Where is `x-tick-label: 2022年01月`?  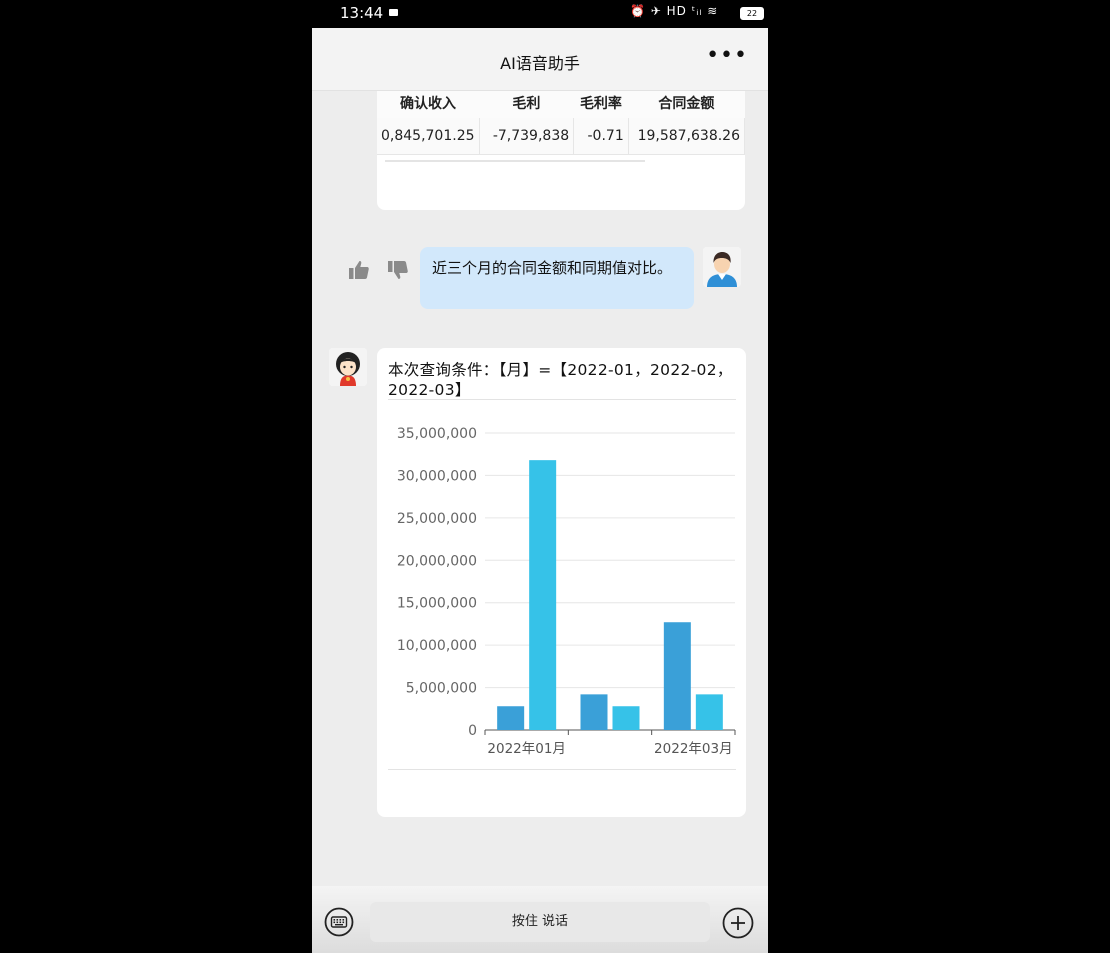
x-tick-label: 2022年01月 is located at coordinates (526, 749).